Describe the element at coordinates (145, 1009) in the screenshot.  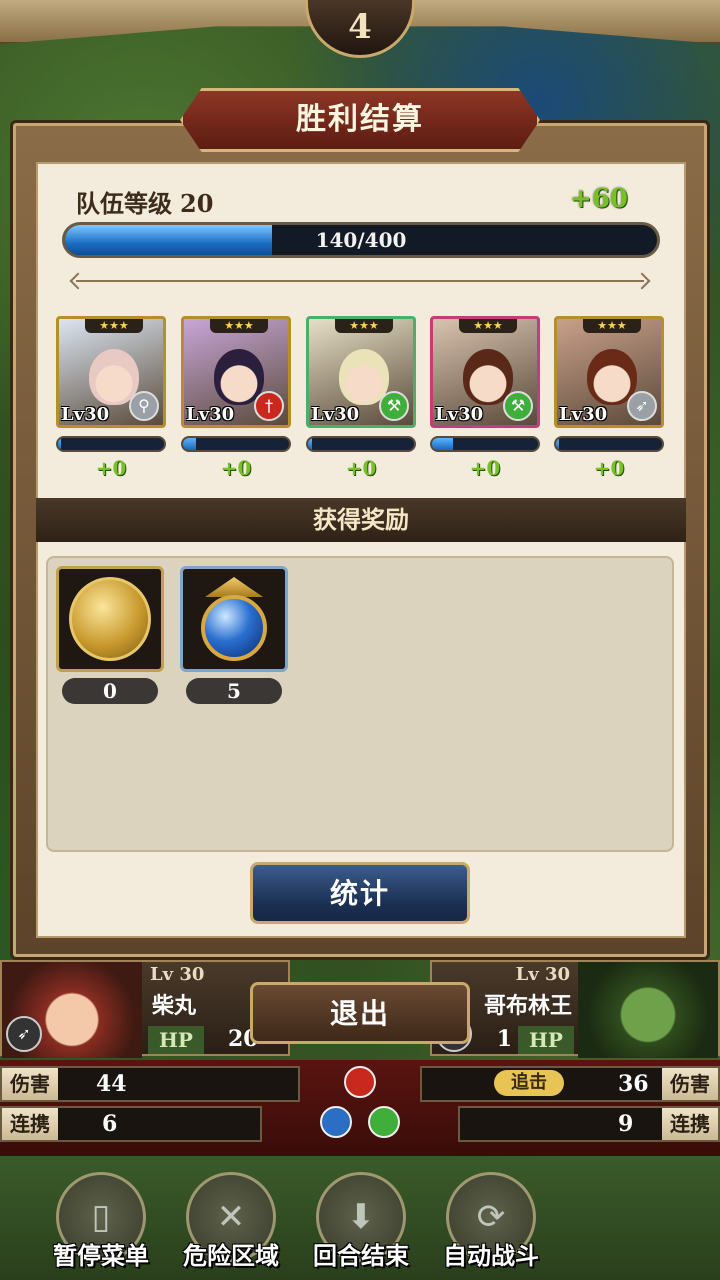
I see `player-card: Lv 30 柴丸 HP 20 ➶` at that location.